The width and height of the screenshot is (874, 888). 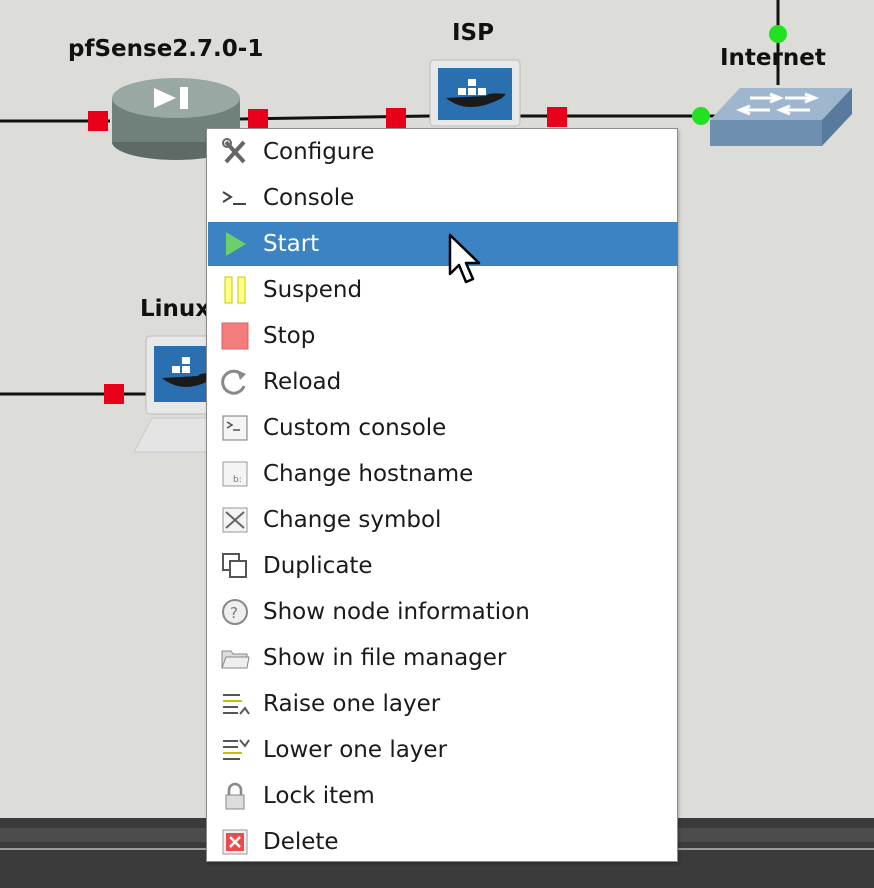 What do you see at coordinates (335, 117) in the screenshot?
I see `link-line` at bounding box center [335, 117].